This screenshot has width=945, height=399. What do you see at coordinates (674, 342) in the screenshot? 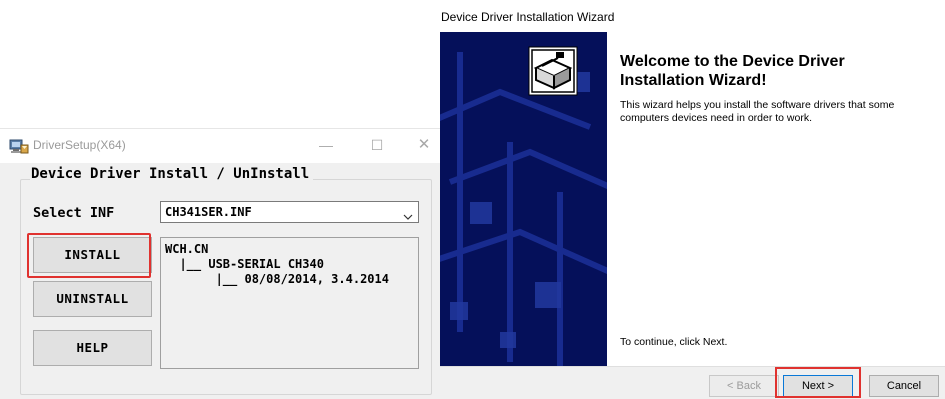
I see `wizard-continue-text: To continue, click Next.` at bounding box center [674, 342].